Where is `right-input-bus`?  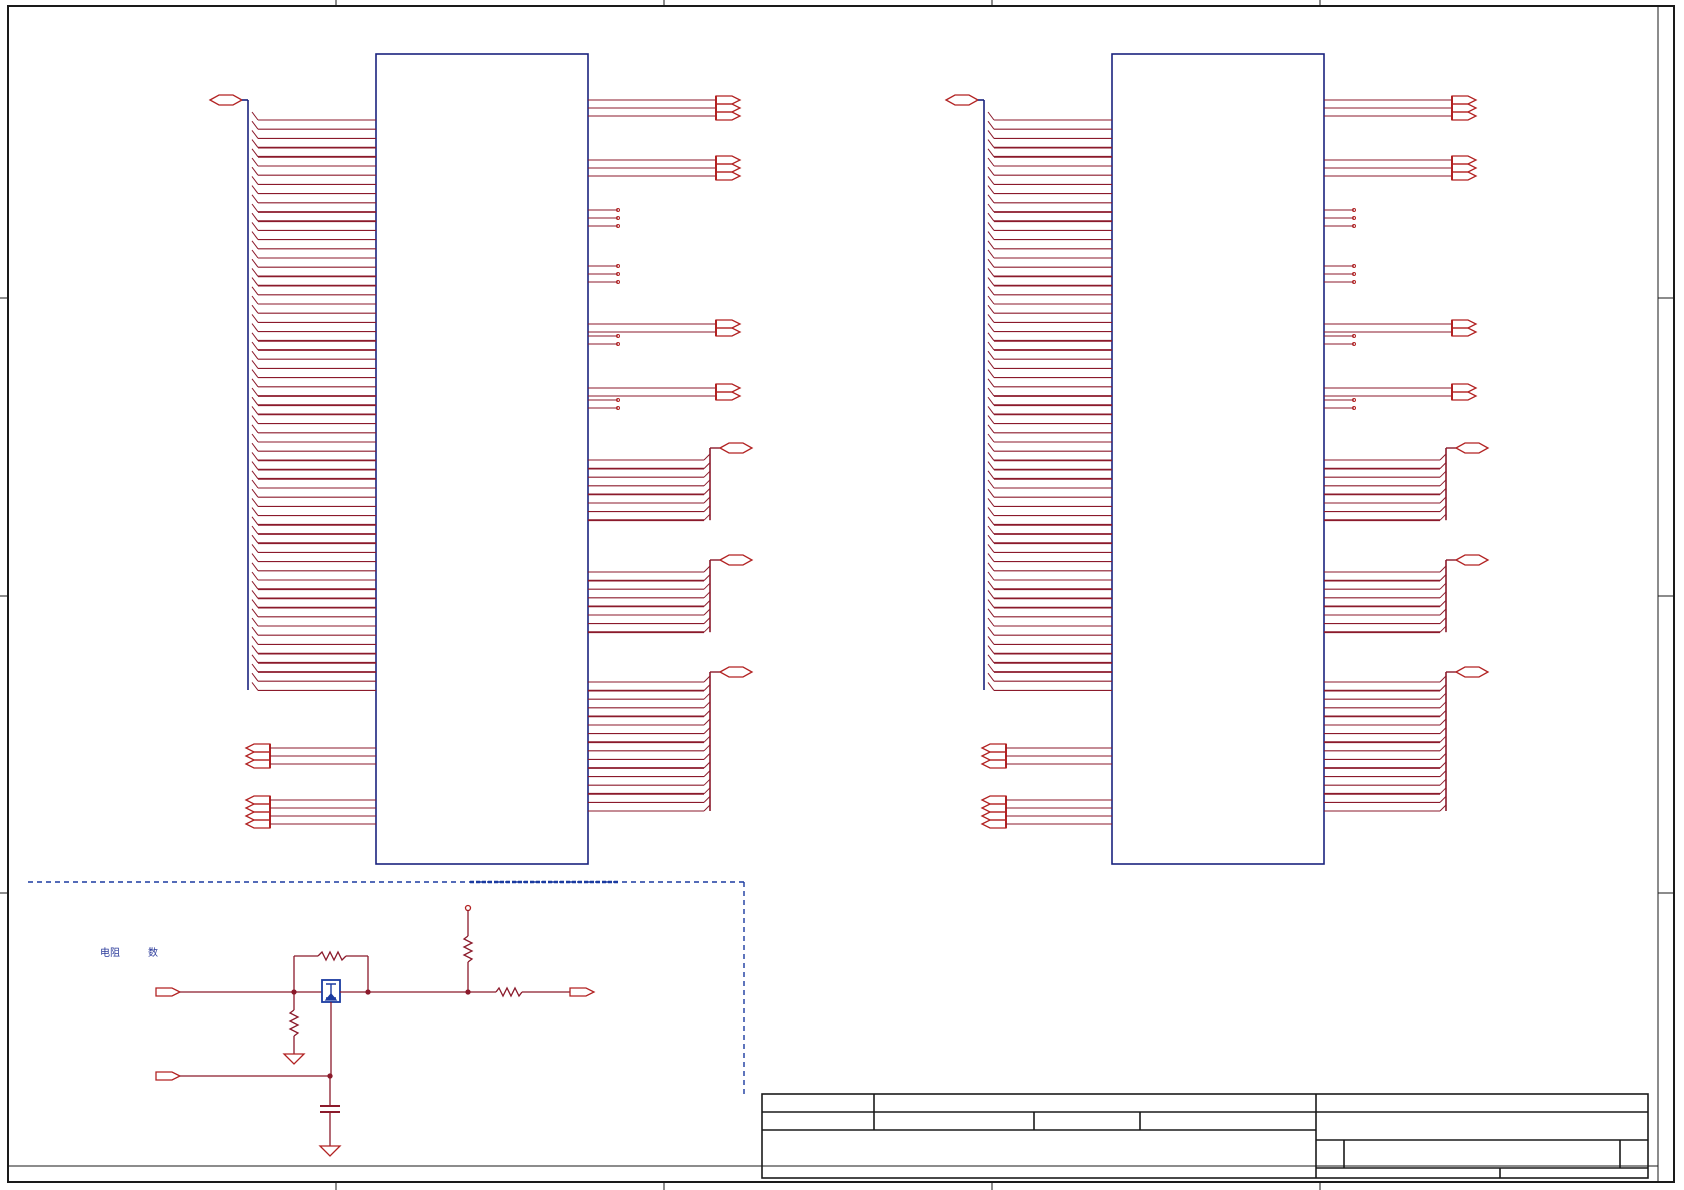 right-input-bus is located at coordinates (1028, 461).